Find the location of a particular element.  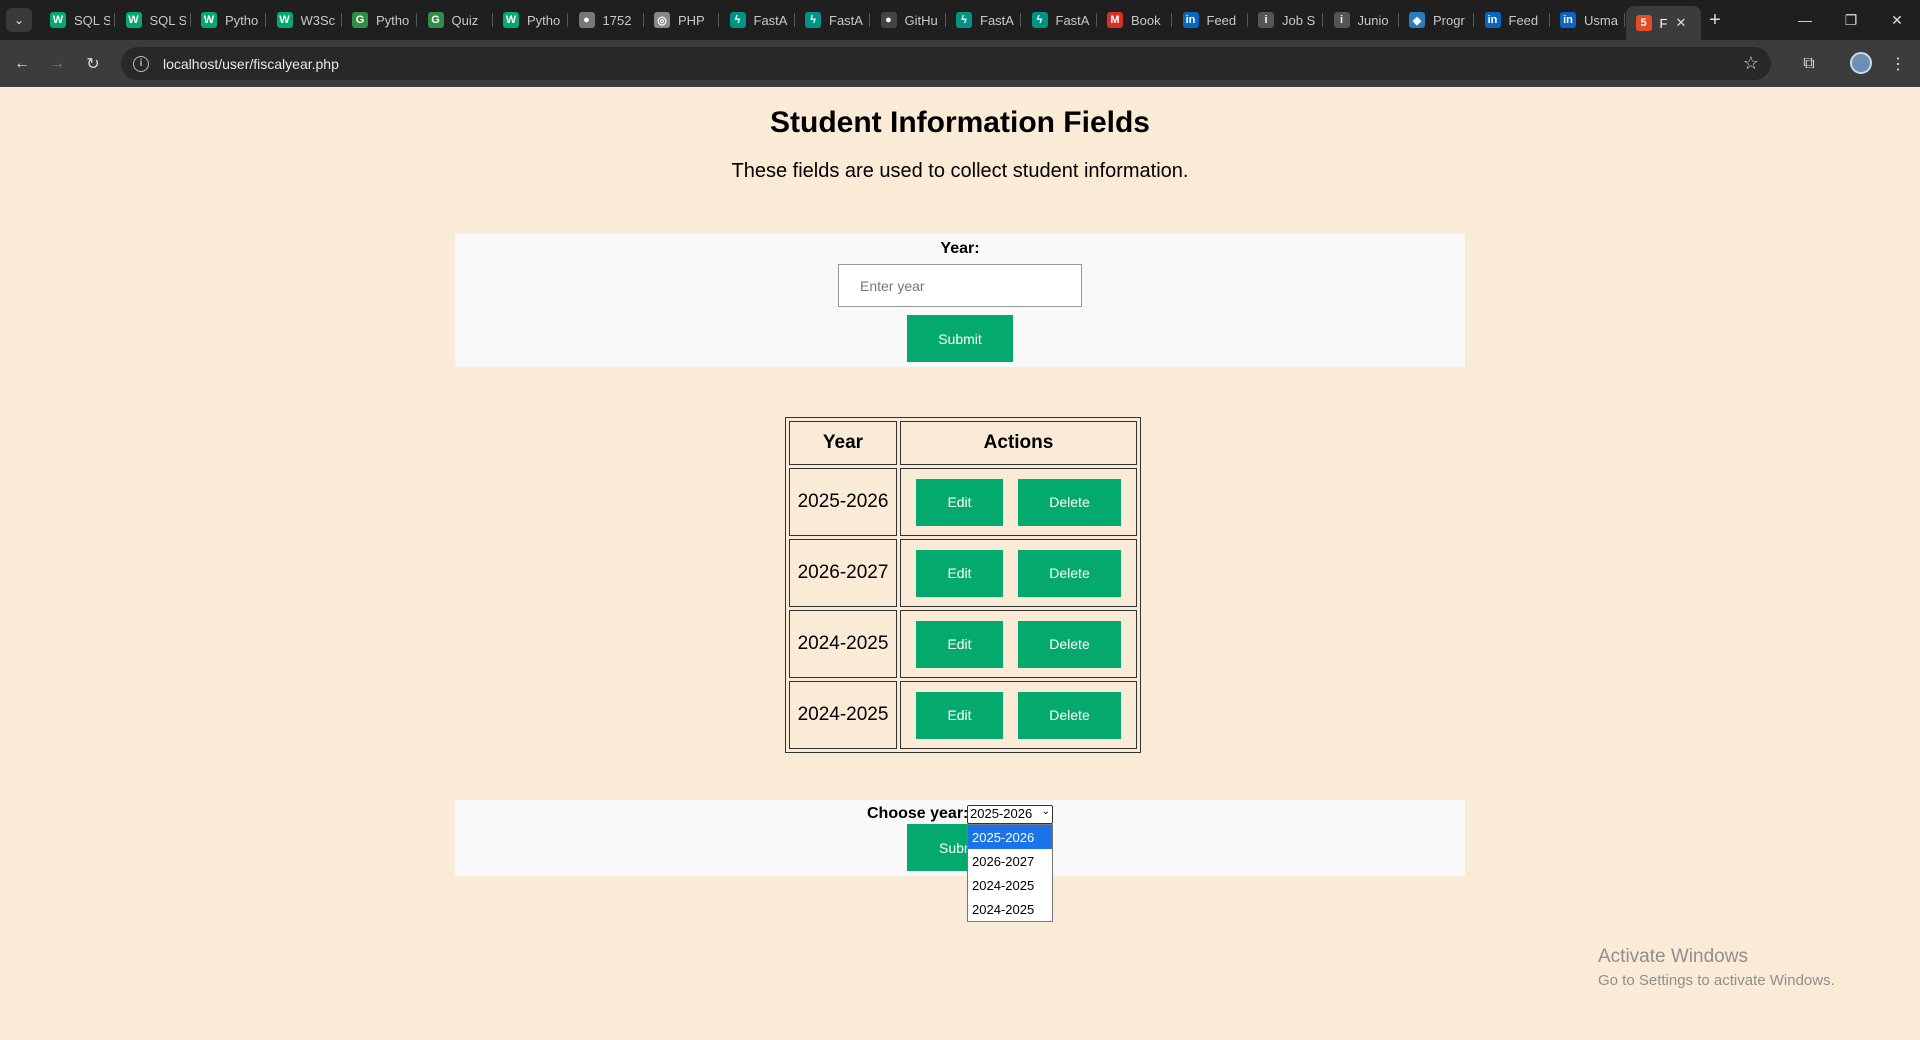

browser-tab: G Pytho is located at coordinates (379, 20).